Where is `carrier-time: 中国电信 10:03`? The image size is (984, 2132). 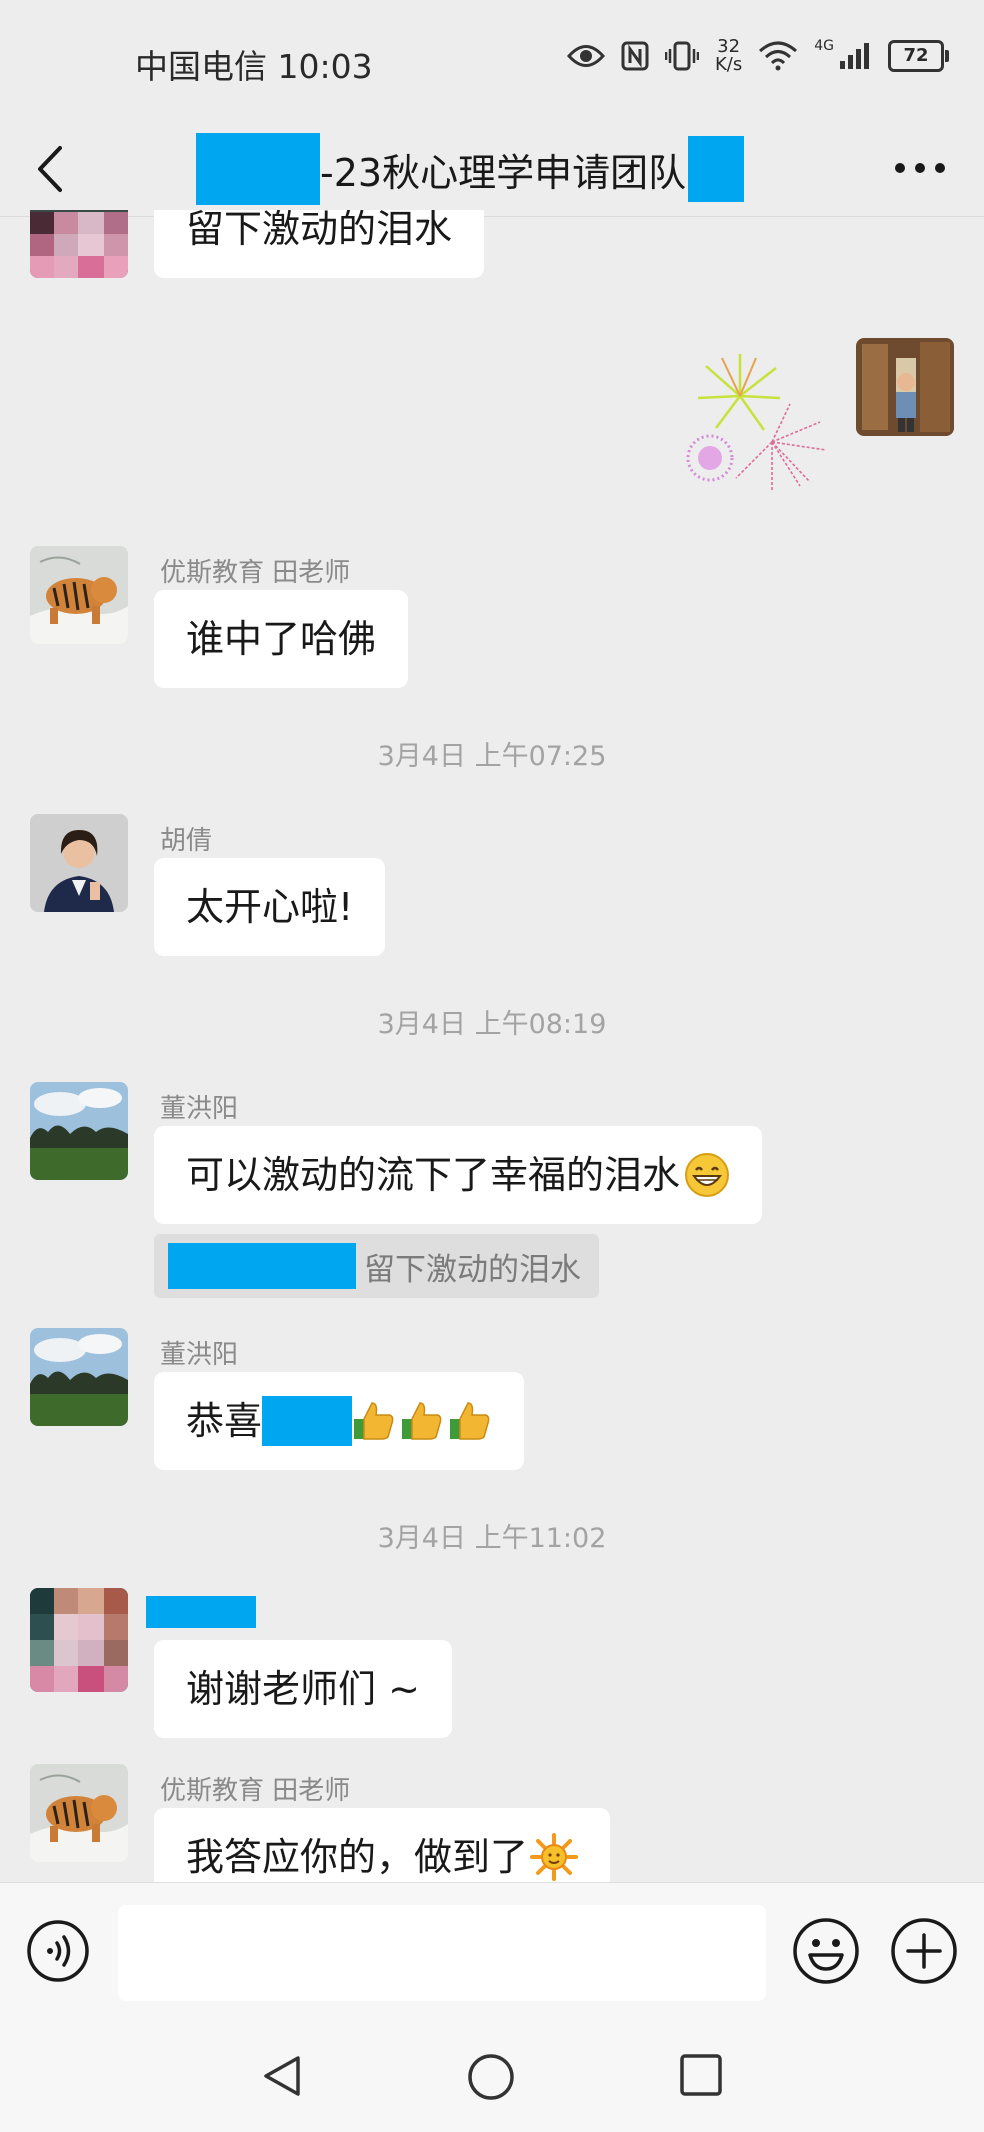
carrier-time: 中国电信 10:03 is located at coordinates (254, 66).